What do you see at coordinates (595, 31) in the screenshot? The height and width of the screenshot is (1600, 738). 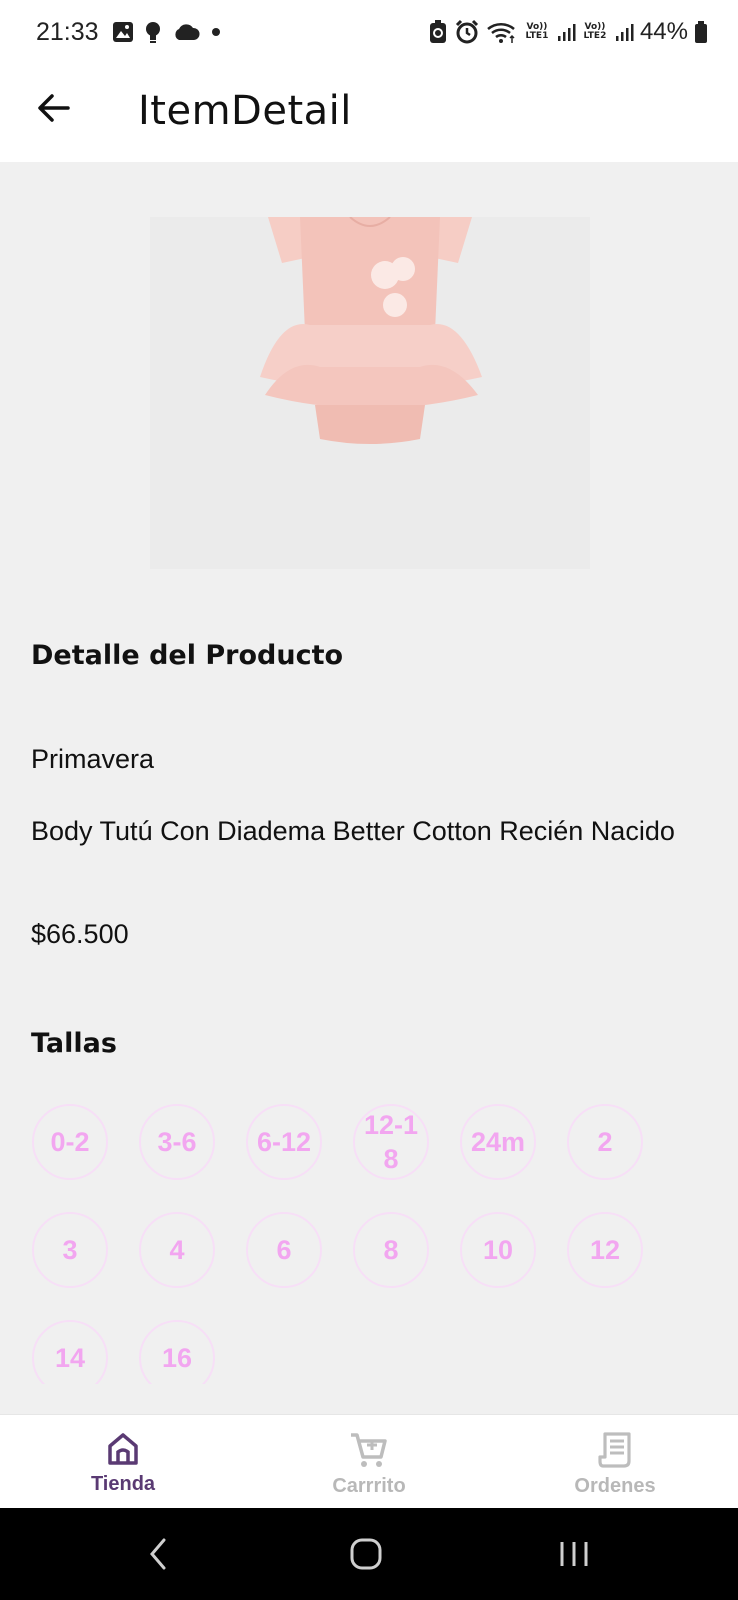 I see `network-label-2: Vo)) LTE2` at bounding box center [595, 31].